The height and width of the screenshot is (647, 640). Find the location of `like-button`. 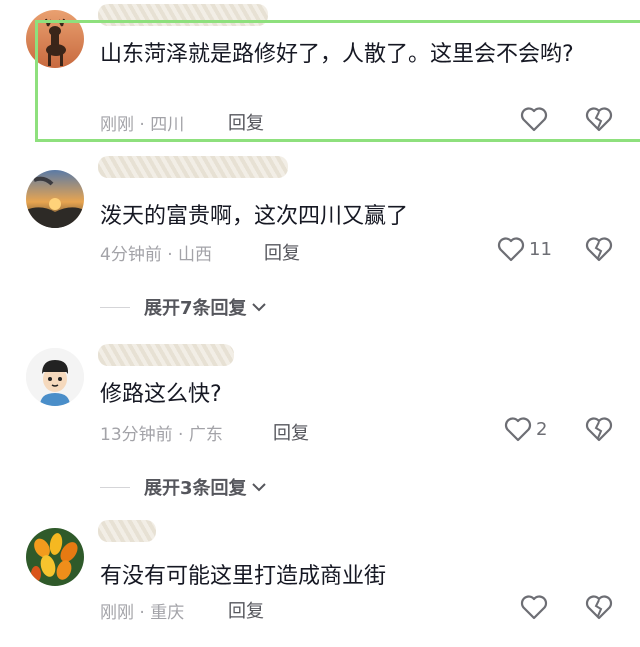

like-button is located at coordinates (536, 607).